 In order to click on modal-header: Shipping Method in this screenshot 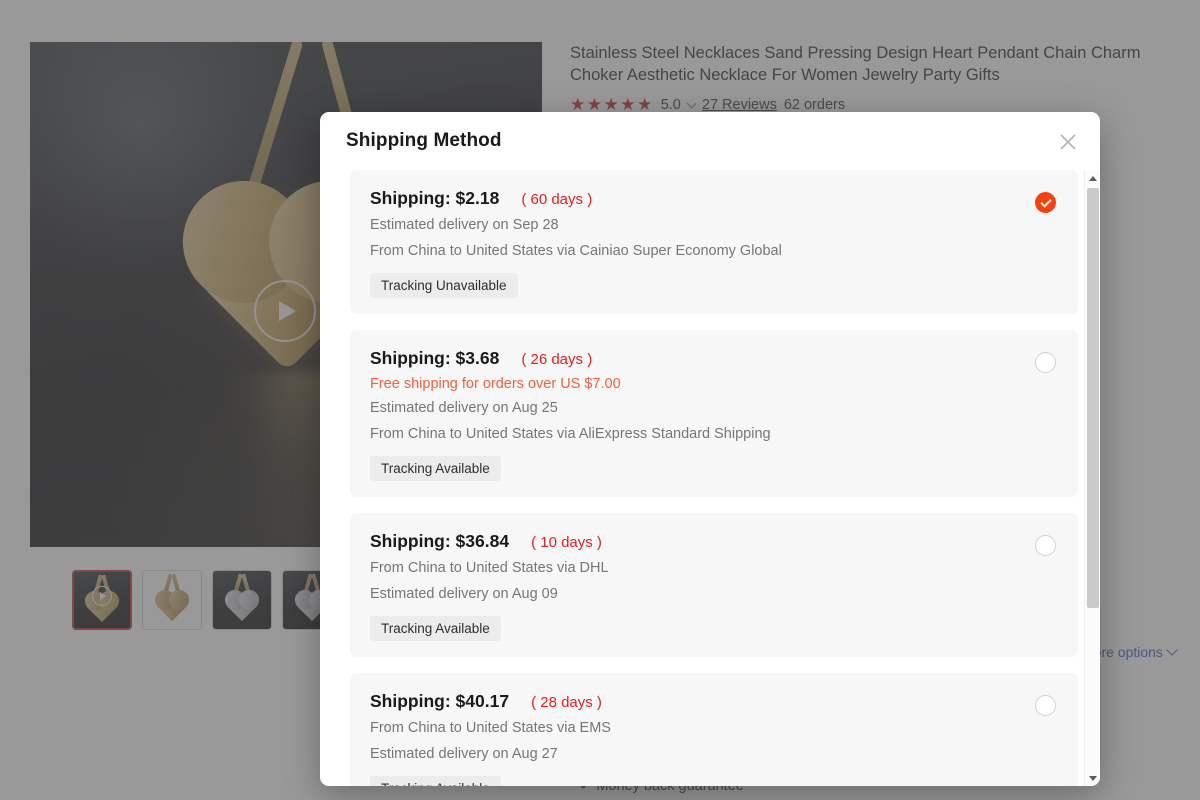, I will do `click(710, 141)`.